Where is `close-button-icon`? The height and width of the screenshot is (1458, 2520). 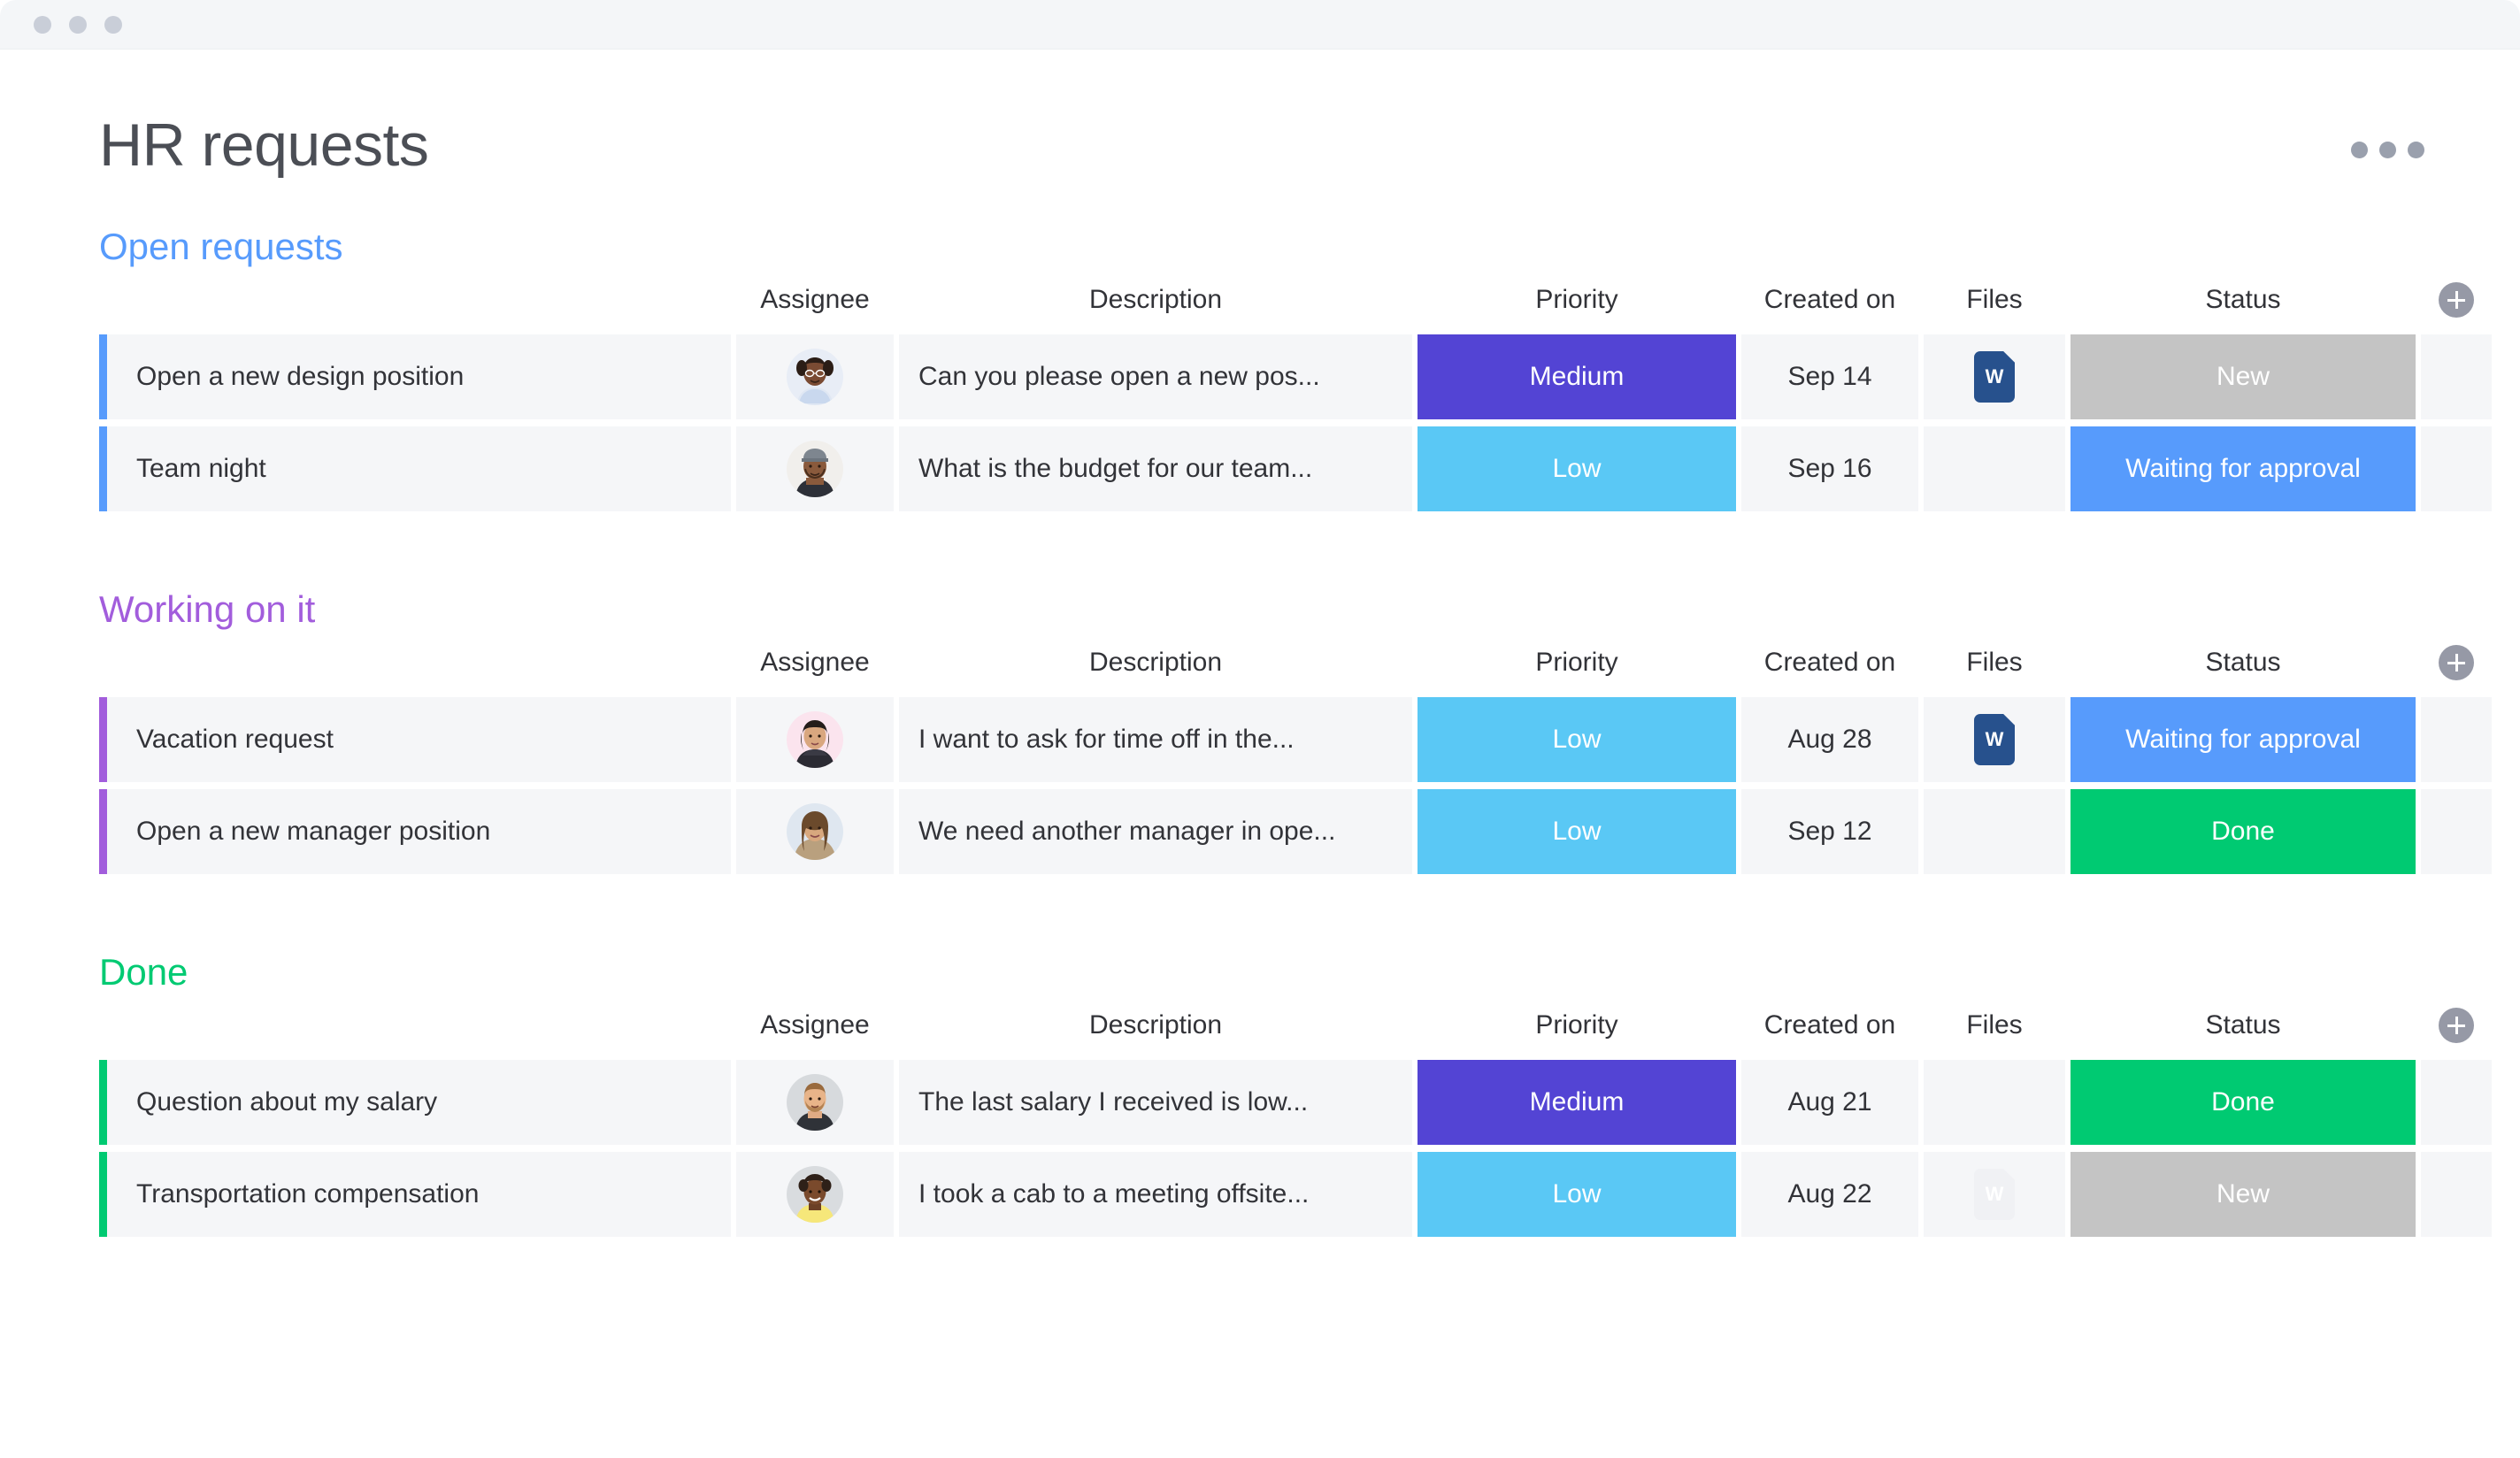 close-button-icon is located at coordinates (42, 25).